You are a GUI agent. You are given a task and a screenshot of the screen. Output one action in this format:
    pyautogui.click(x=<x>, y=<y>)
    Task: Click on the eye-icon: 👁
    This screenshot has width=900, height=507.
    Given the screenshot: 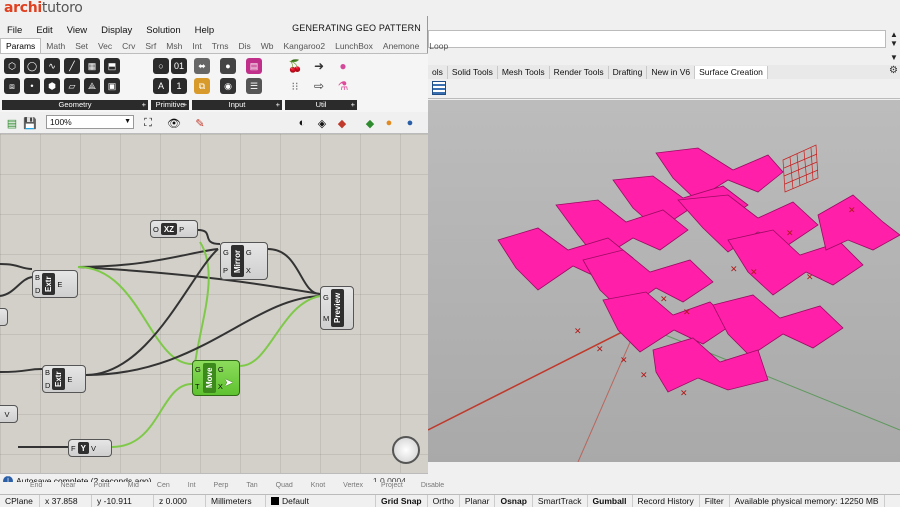 What is the action you would take?
    pyautogui.click(x=174, y=123)
    